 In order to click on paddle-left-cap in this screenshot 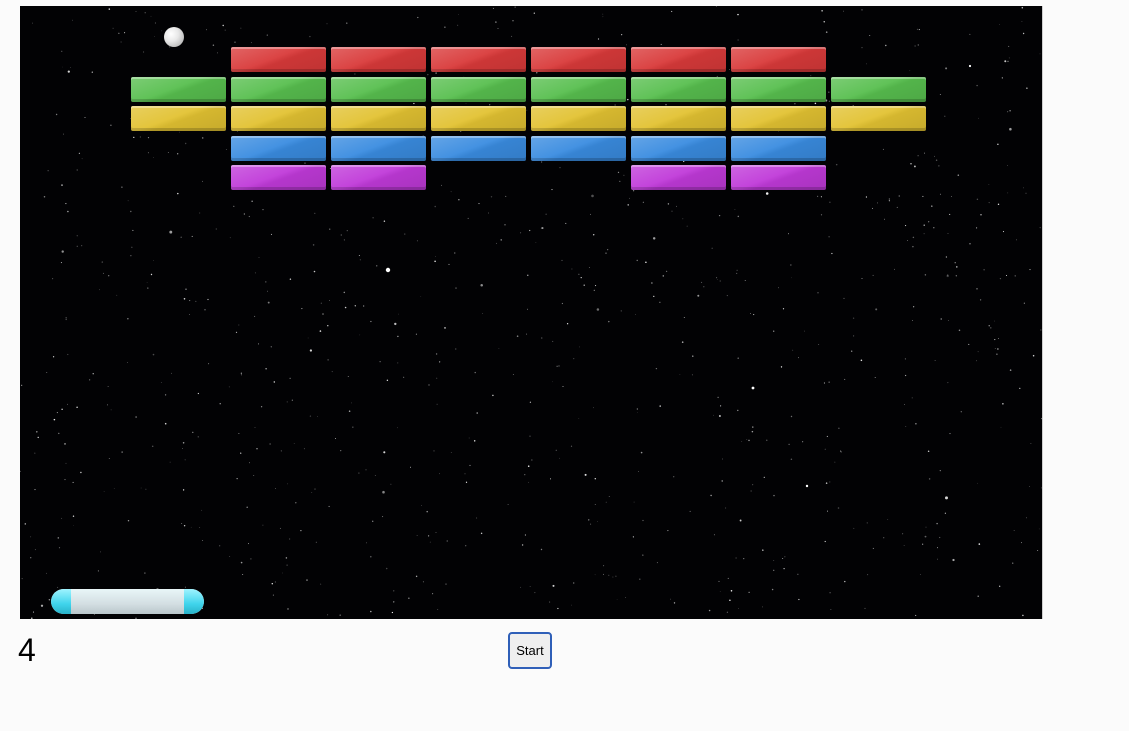, I will do `click(61, 601)`.